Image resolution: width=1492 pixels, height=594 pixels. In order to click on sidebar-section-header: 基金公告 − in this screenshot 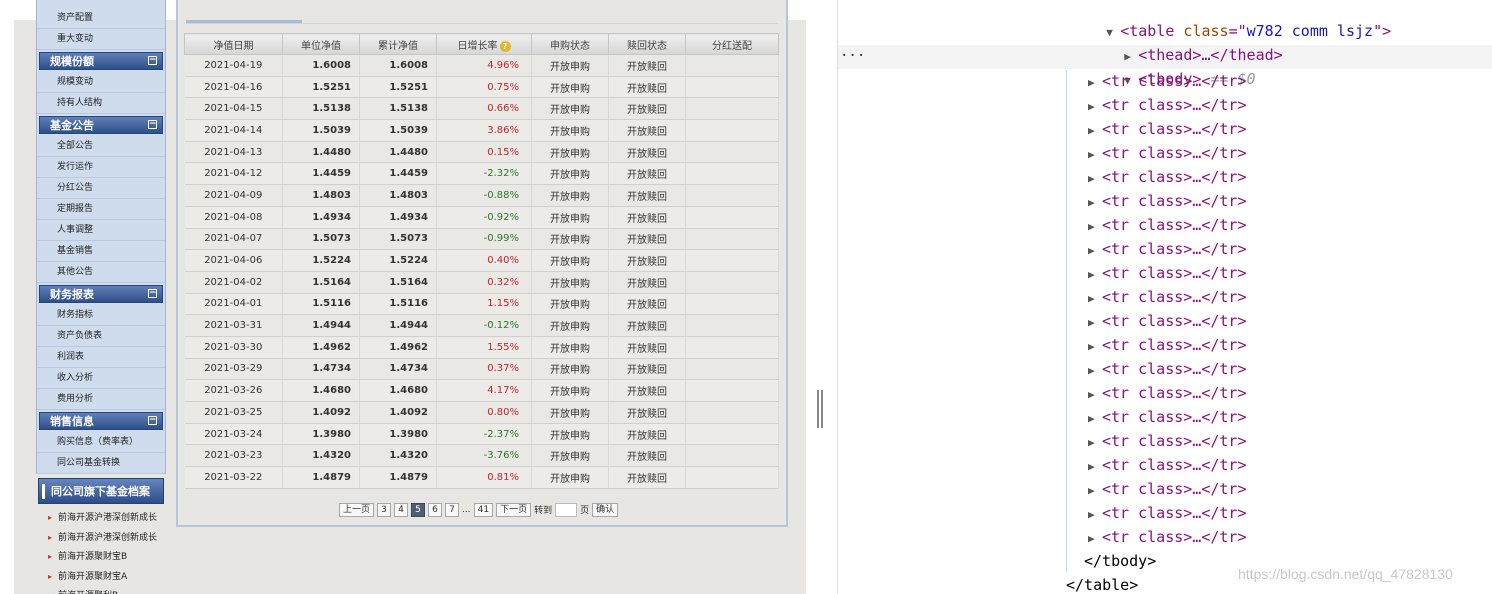, I will do `click(101, 125)`.